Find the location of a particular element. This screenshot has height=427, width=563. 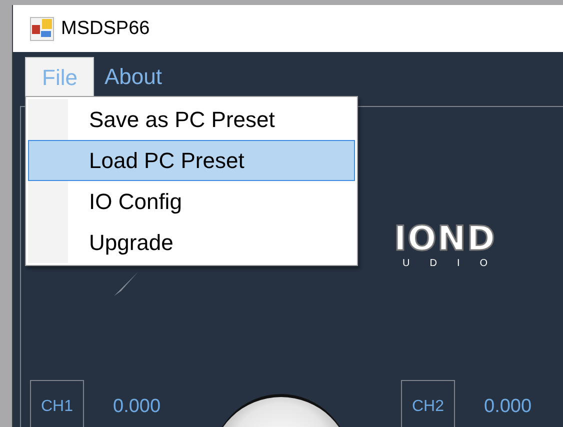

window-title: MSDSP66 is located at coordinates (105, 29).